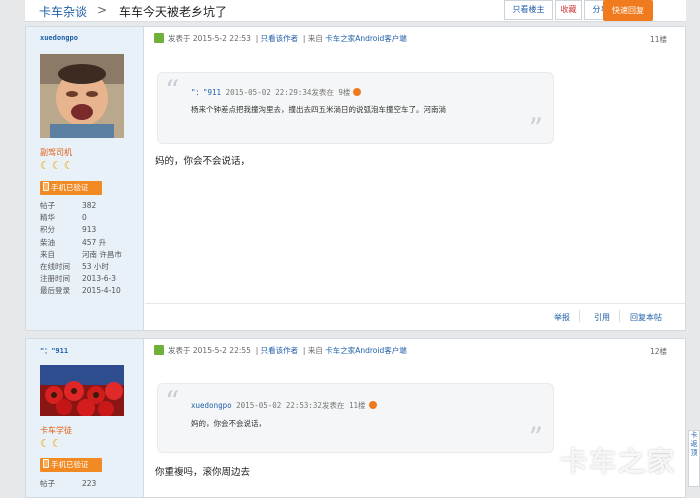 This screenshot has height=498, width=700. I want to click on user-sidebar: "："911 卡车学徒 ☾☾ 手机已验证 帖子 223, so click(85, 418).